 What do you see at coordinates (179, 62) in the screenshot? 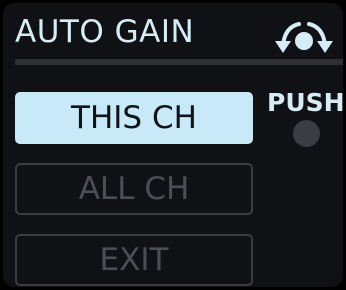
I see `header-divider` at bounding box center [179, 62].